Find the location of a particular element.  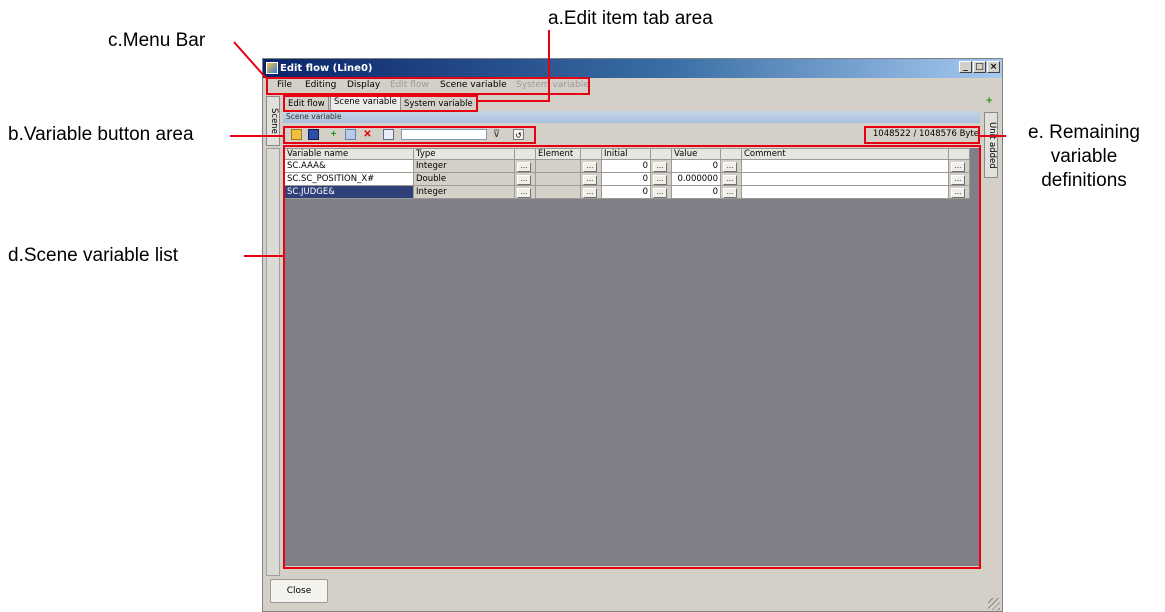

leader-edit-item-tab is located at coordinates (549, 65).